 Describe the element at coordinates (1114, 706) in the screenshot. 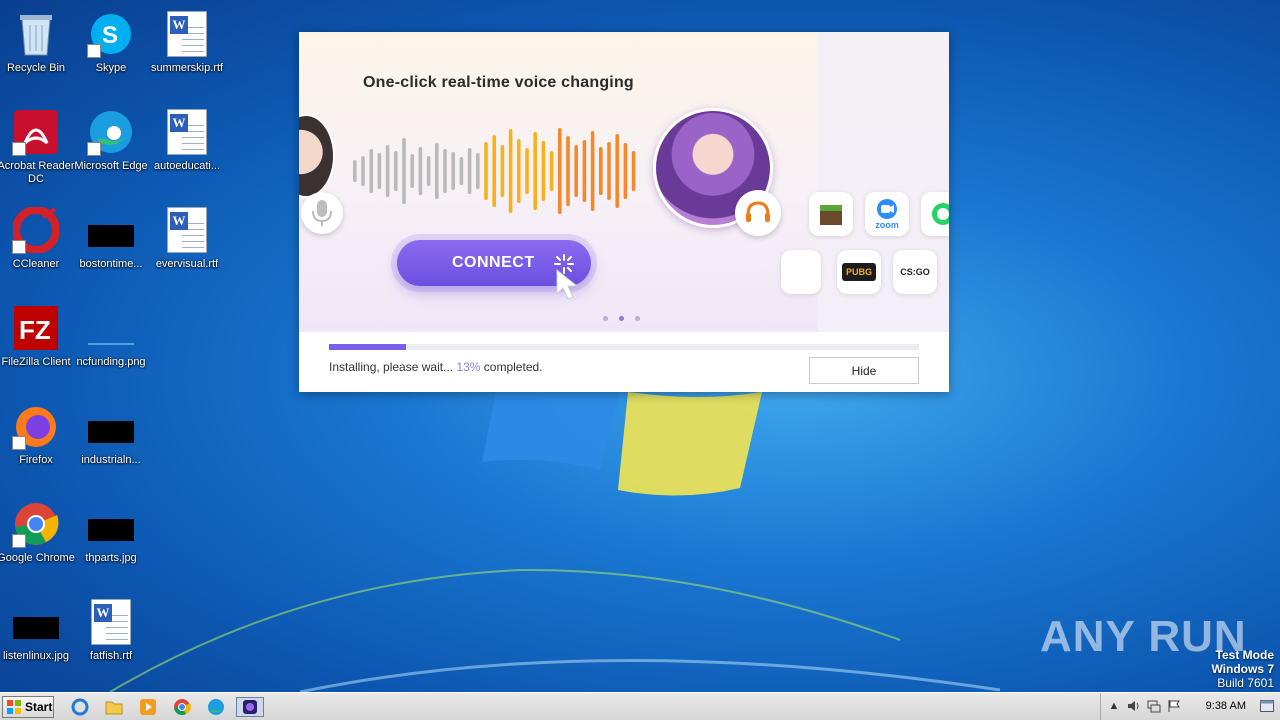

I see `show-hidden-icons-chevron-icon: ▲` at that location.